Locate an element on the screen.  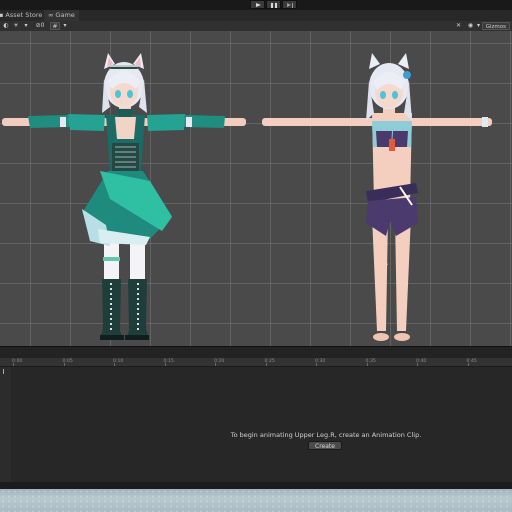
visibility-icon: ◉ is located at coordinates (470, 26).